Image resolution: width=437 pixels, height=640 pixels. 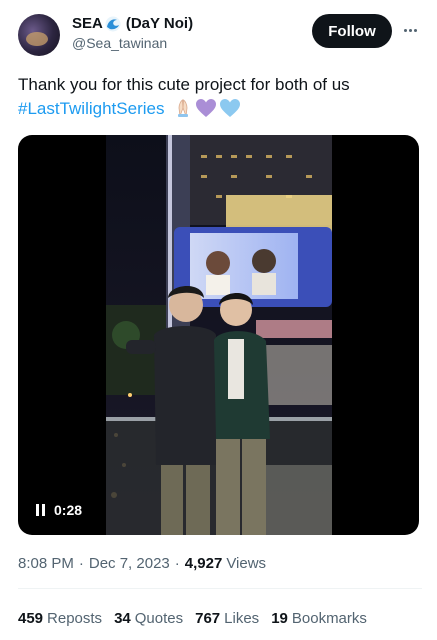 I want to click on bookmarks-label: Bookmarks, so click(x=329, y=618).